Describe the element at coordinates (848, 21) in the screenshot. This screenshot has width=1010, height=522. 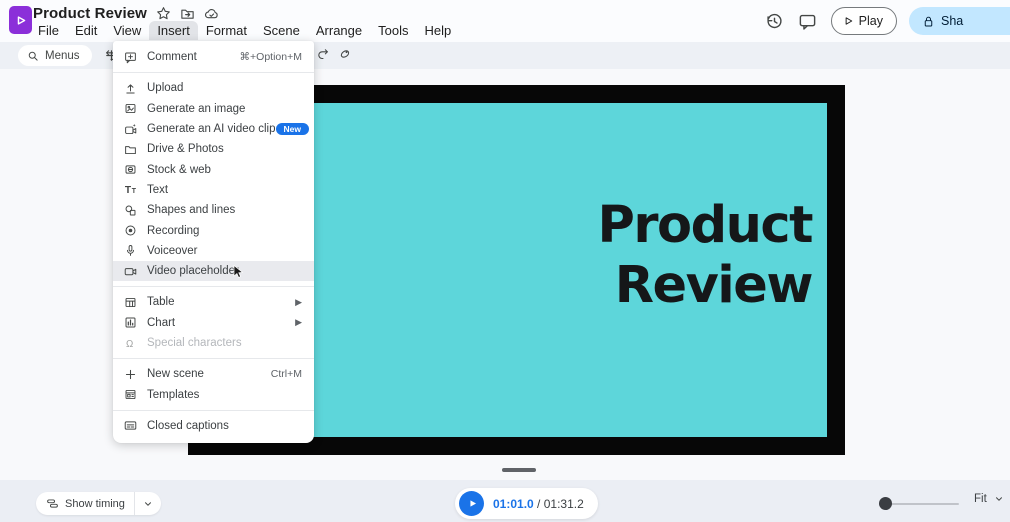
I see `play-outline-icon` at that location.